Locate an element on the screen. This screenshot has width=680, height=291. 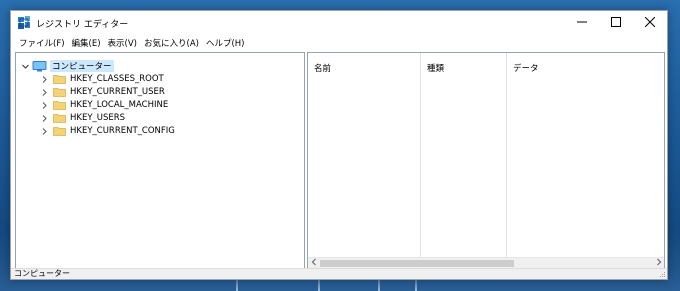
tree-item-hkey-local-machine: HKEY_LOCAL_MACHINE is located at coordinates (104, 105).